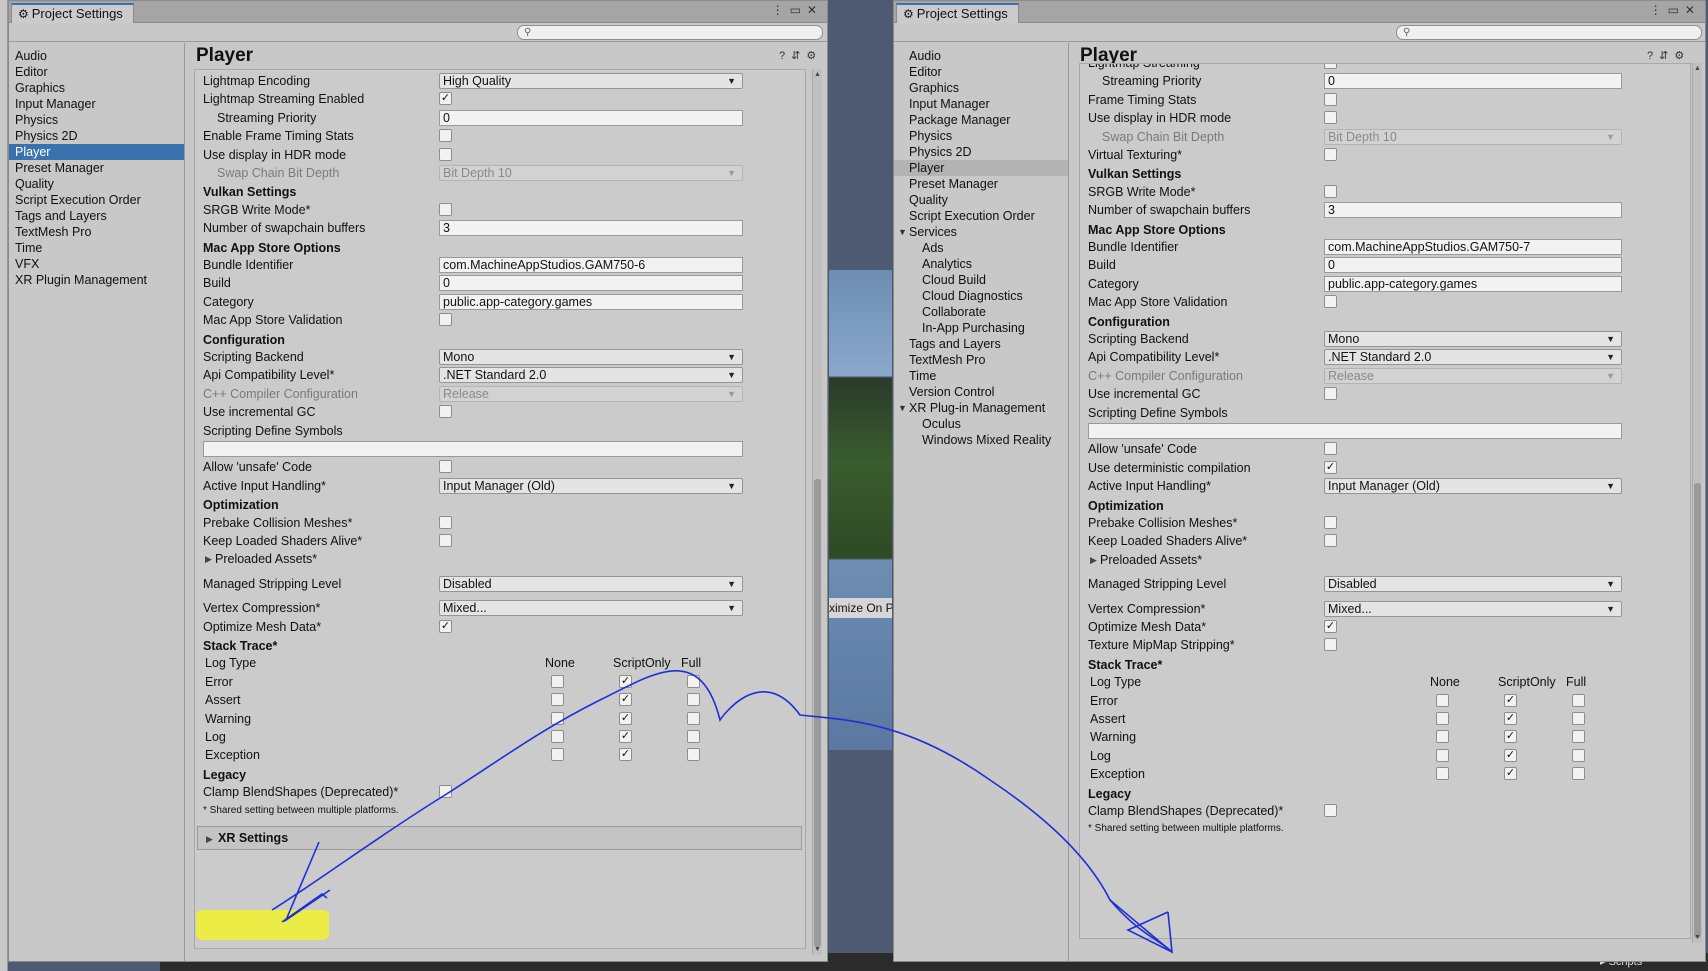 The width and height of the screenshot is (1708, 971). I want to click on use-incremental-gc-checkbox, so click(1330, 394).